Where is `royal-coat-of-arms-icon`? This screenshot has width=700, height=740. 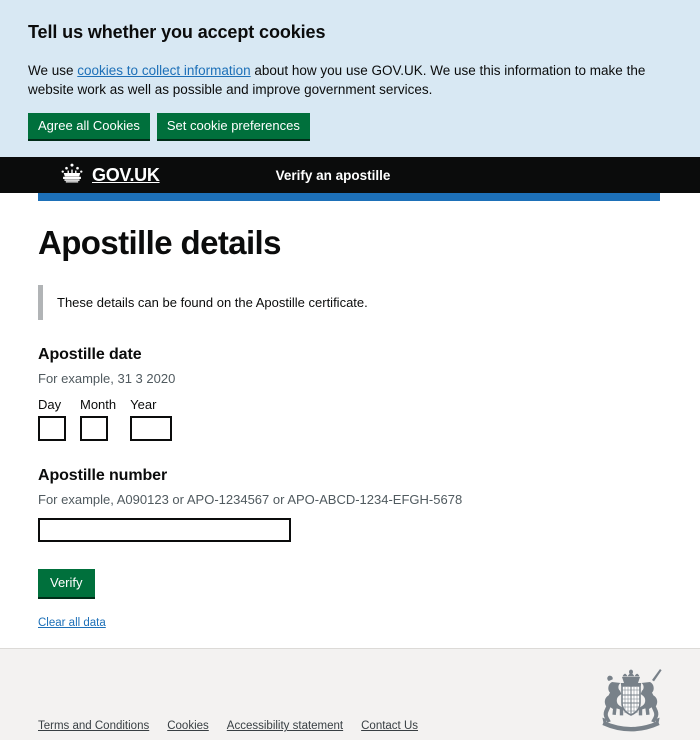 royal-coat-of-arms-icon is located at coordinates (631, 701).